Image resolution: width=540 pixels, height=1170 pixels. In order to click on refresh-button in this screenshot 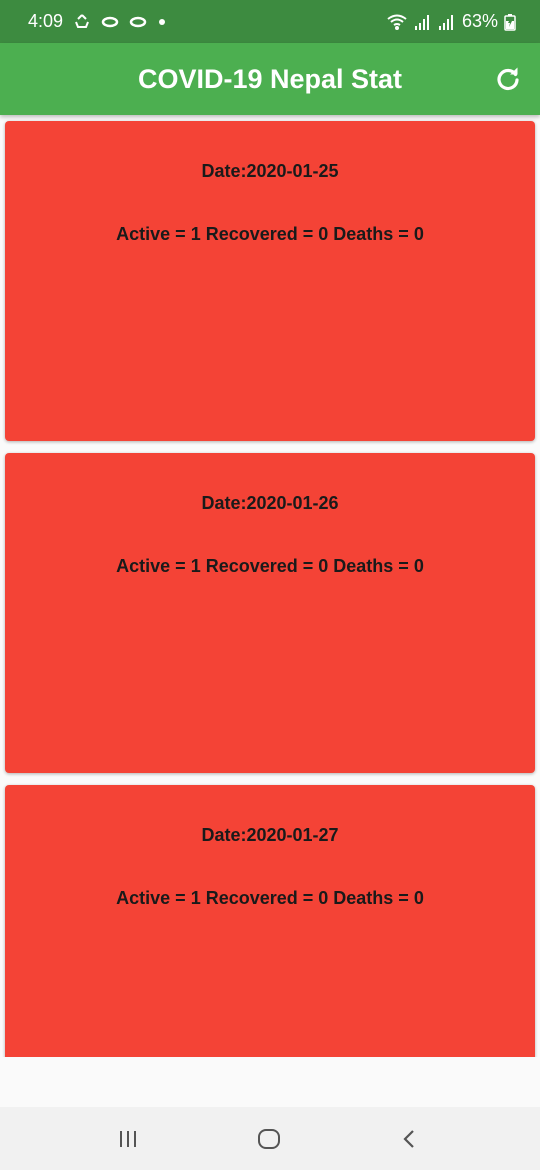, I will do `click(508, 79)`.